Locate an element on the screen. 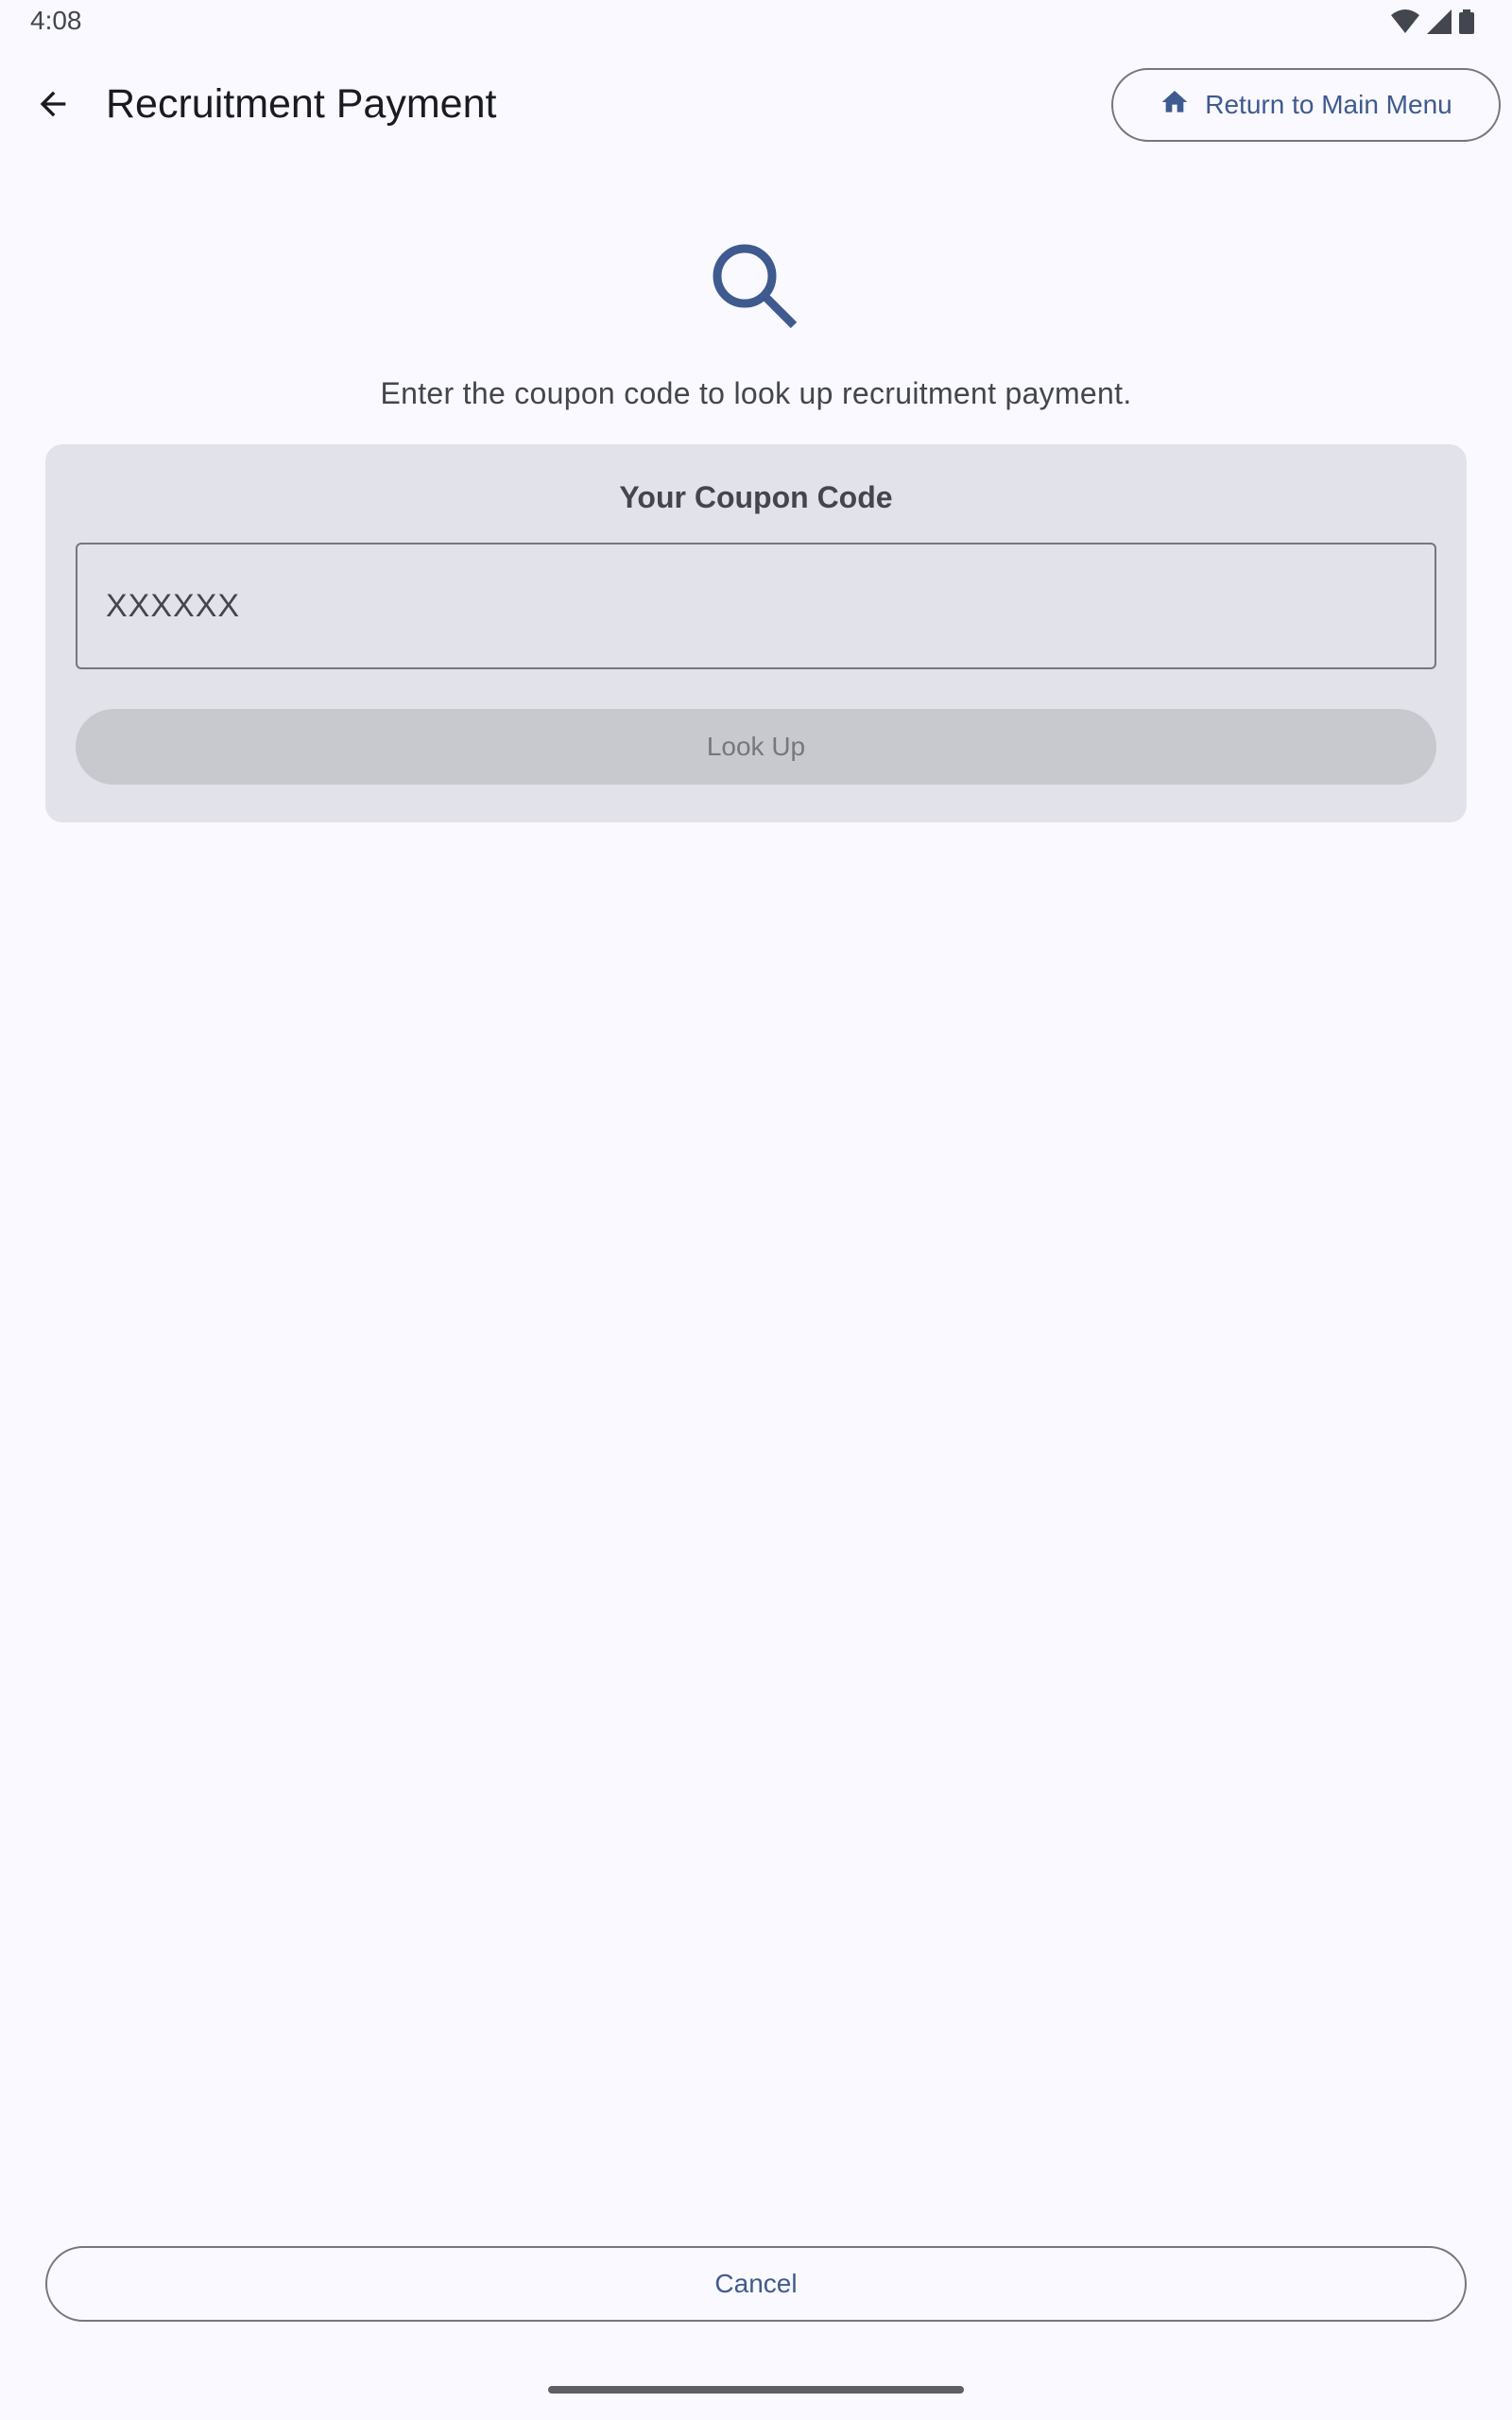  search-icon is located at coordinates (754, 286).